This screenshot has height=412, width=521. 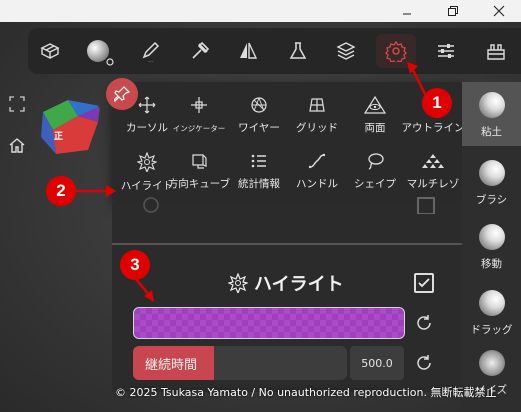 What do you see at coordinates (61, 191) in the screenshot?
I see `annotation-marker-2: 2` at bounding box center [61, 191].